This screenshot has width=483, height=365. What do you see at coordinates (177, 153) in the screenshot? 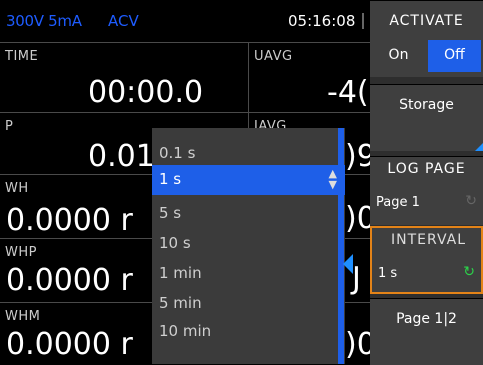
I see `interval-option: 0.1 s` at bounding box center [177, 153].